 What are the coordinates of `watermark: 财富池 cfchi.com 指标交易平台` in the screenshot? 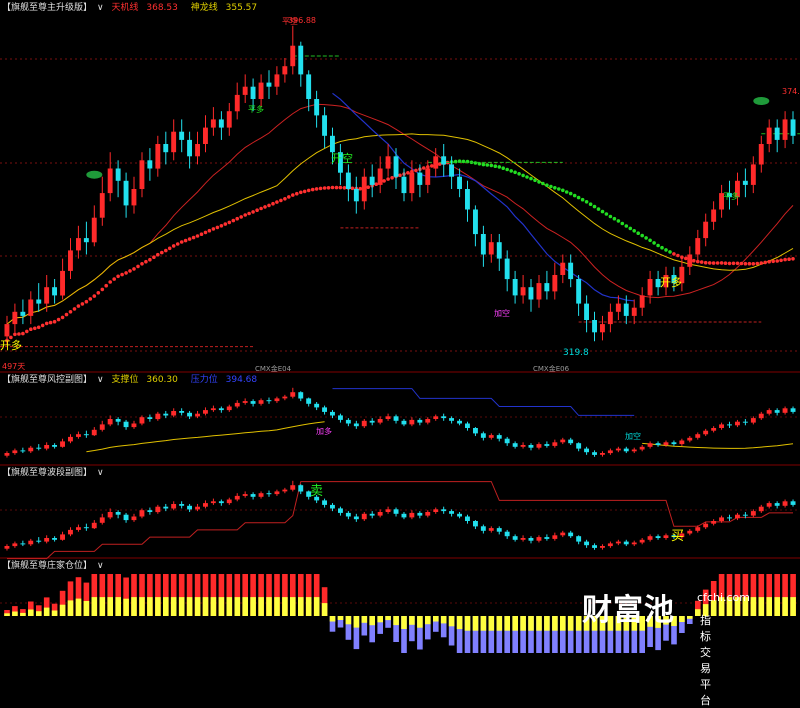 It's located at (666, 646).